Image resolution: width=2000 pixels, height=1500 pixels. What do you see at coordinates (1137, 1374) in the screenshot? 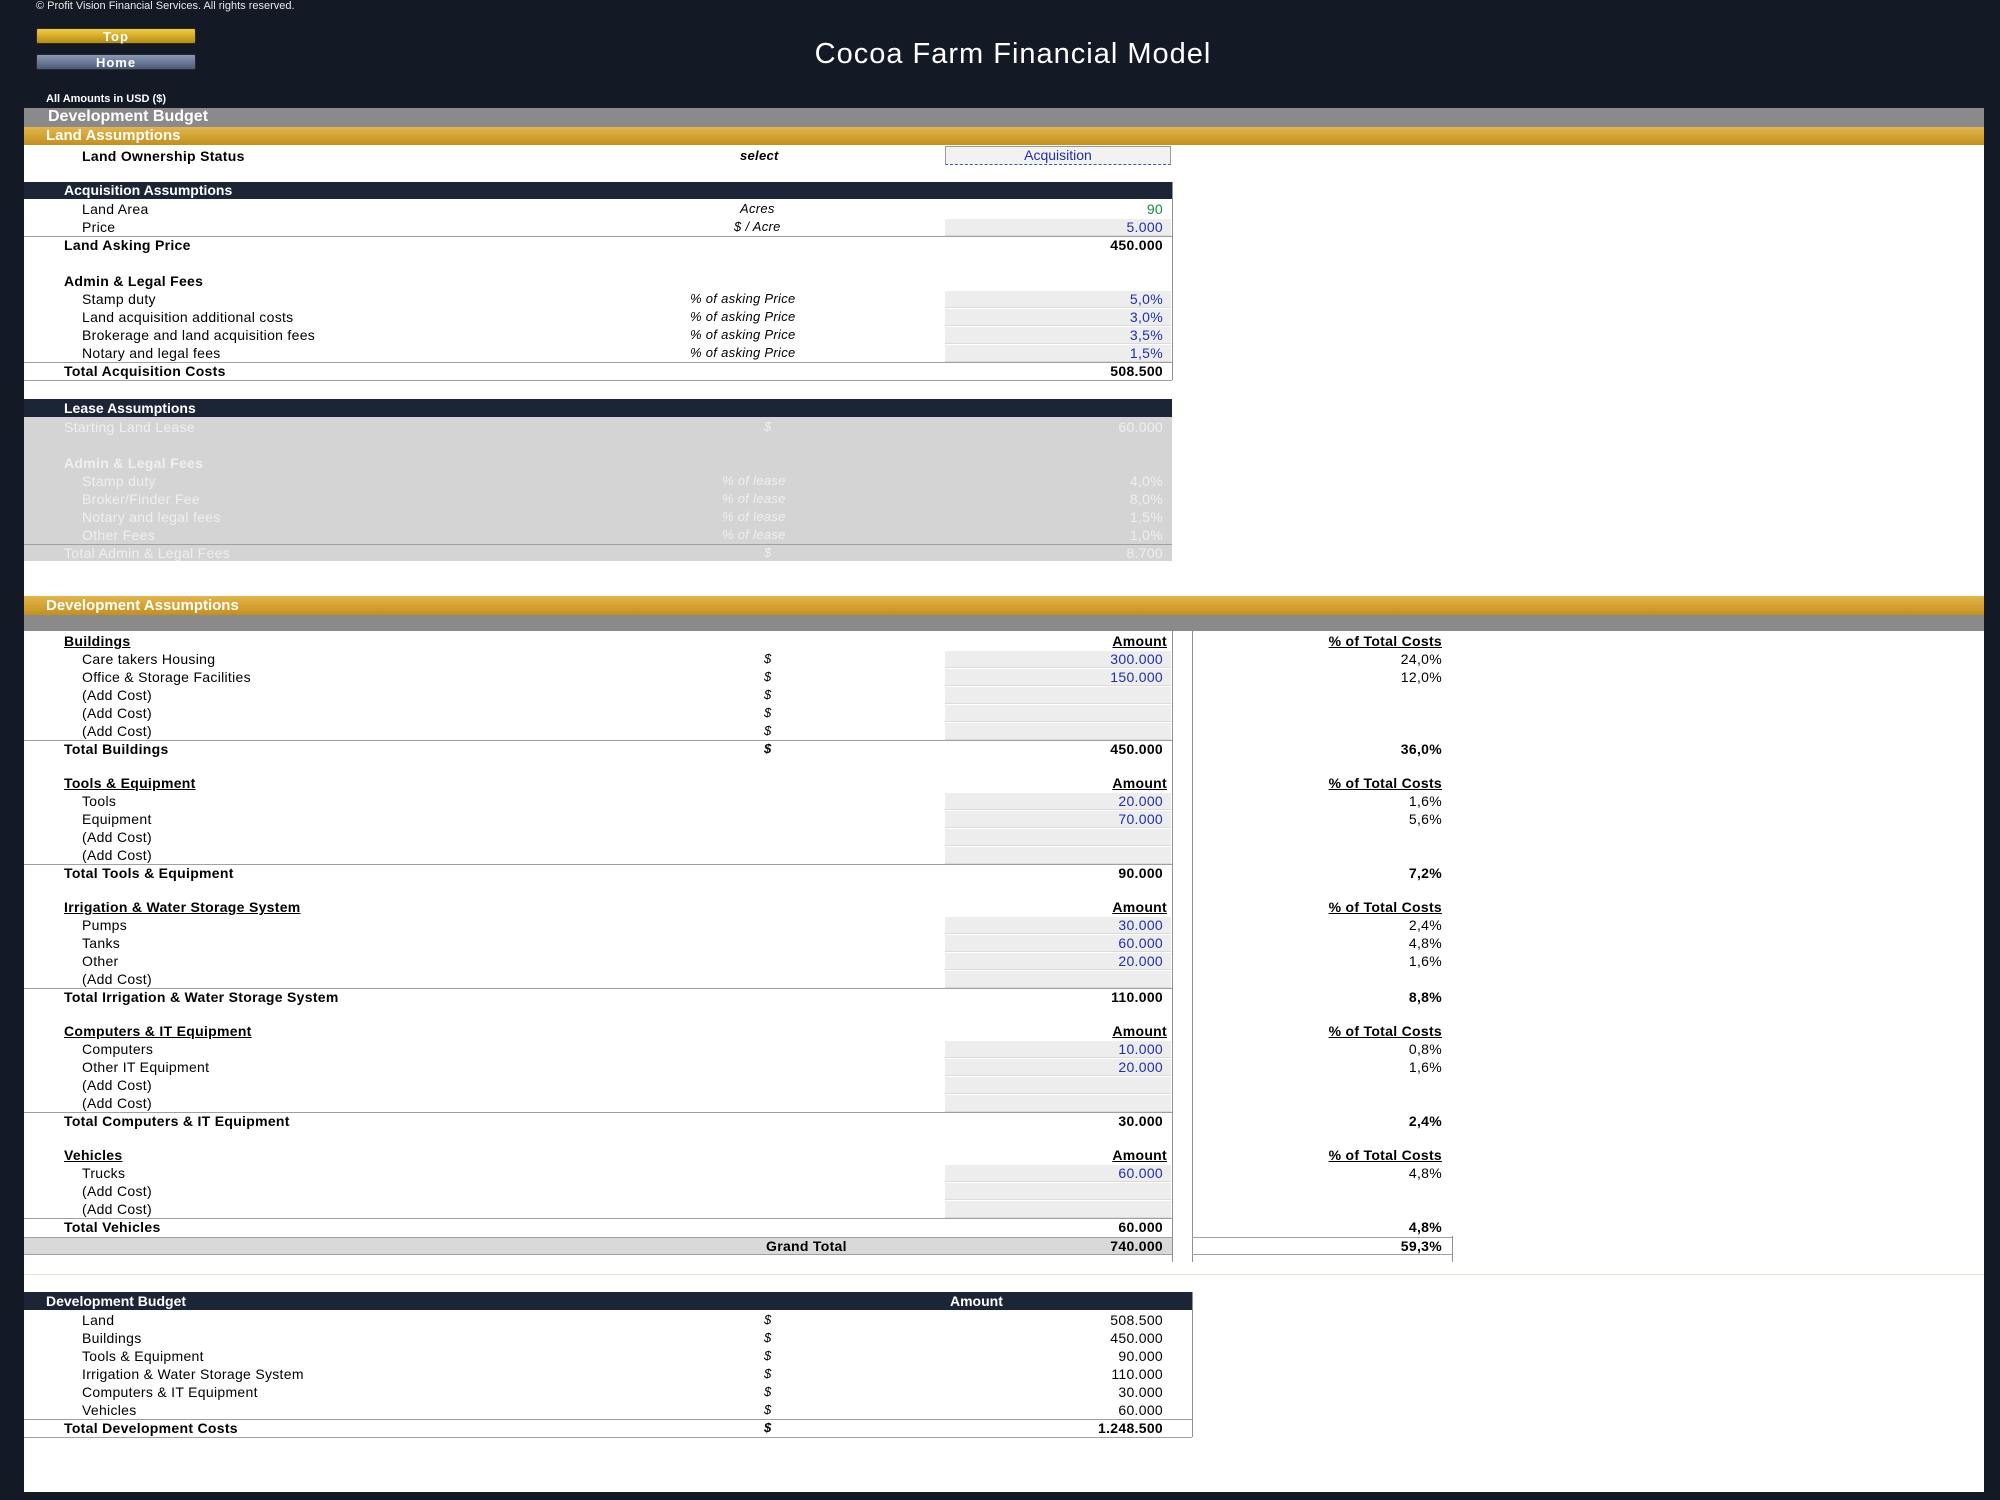
I see `summary-row-value: 110.000` at bounding box center [1137, 1374].